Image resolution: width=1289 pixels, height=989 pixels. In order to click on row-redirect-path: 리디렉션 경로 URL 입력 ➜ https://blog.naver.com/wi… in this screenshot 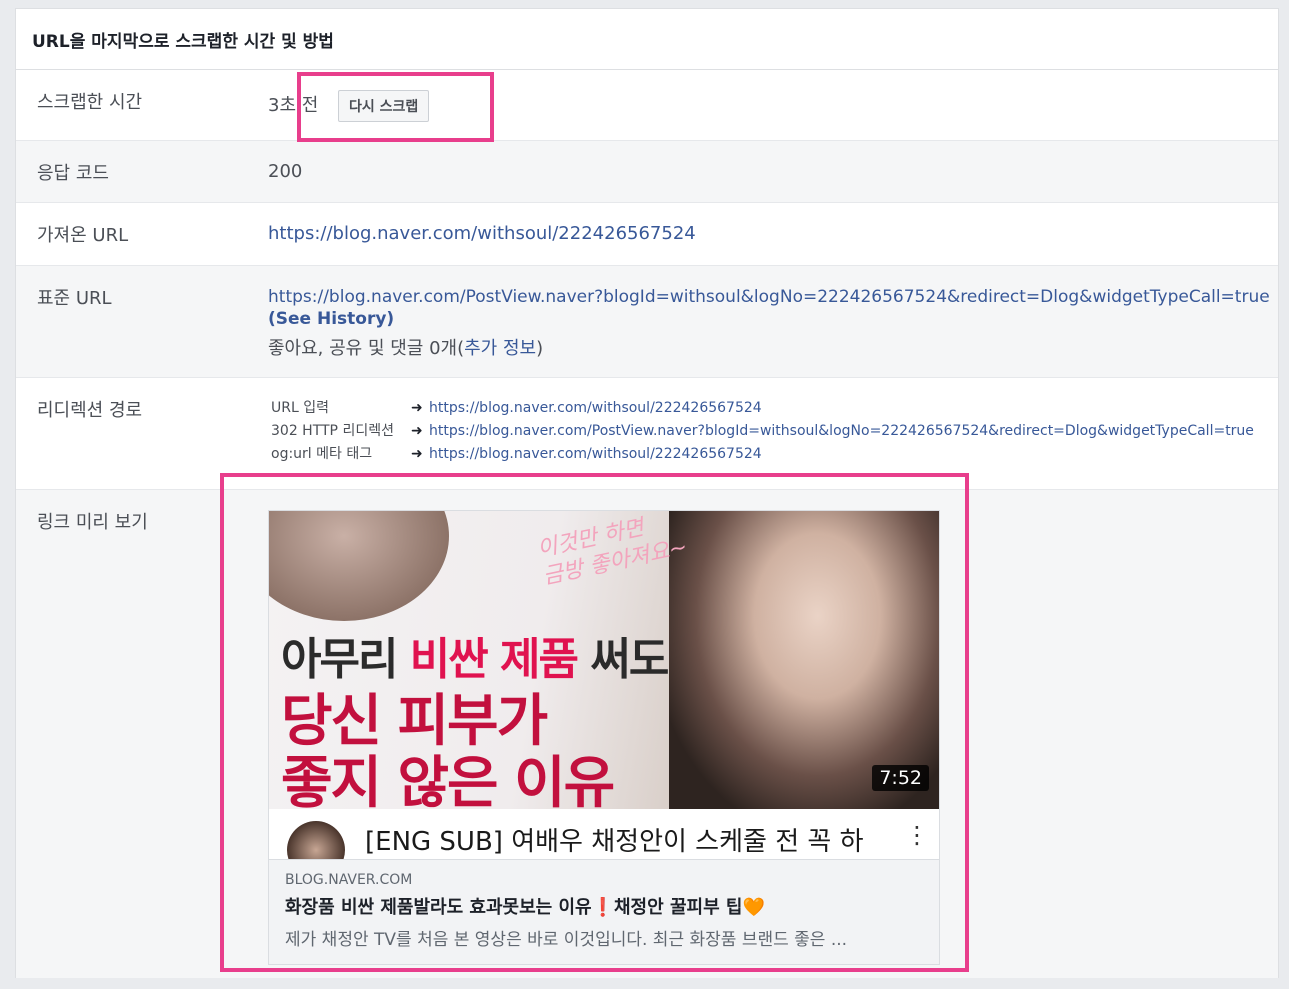, I will do `click(647, 434)`.